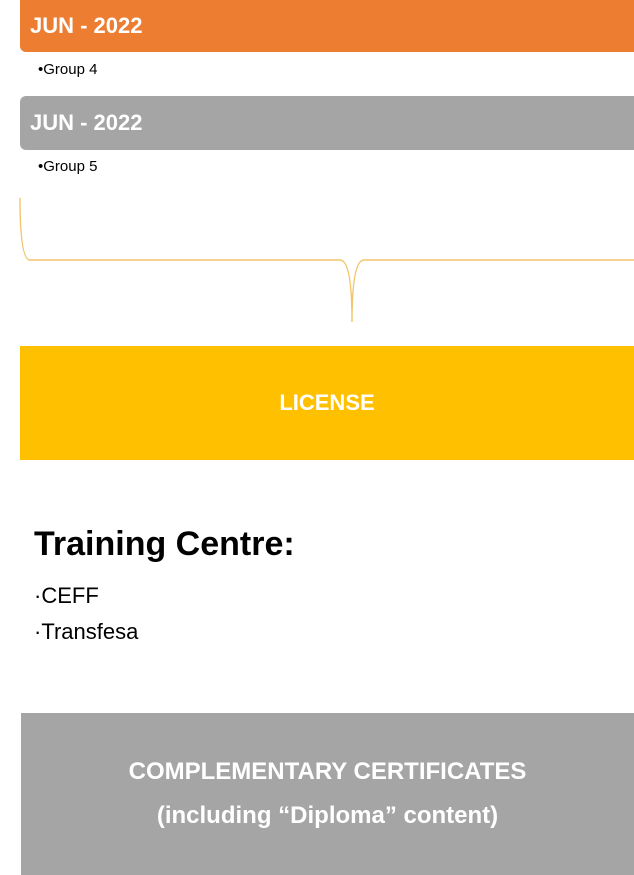  I want to click on license-label: LICENSE, so click(327, 402).